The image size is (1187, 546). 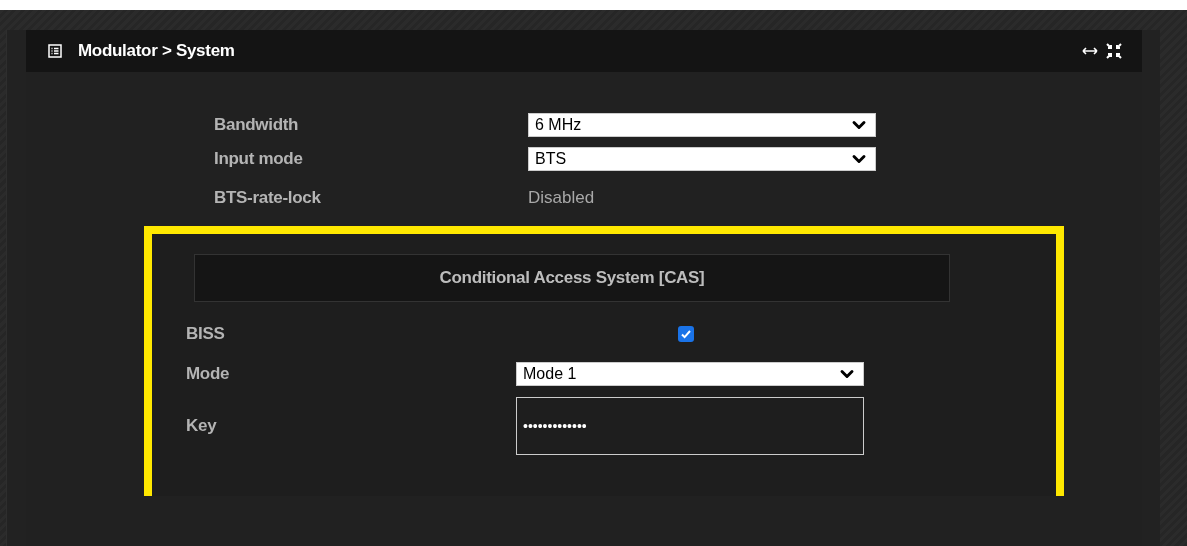 I want to click on horizontal-arrows-icon, so click(x=1090, y=51).